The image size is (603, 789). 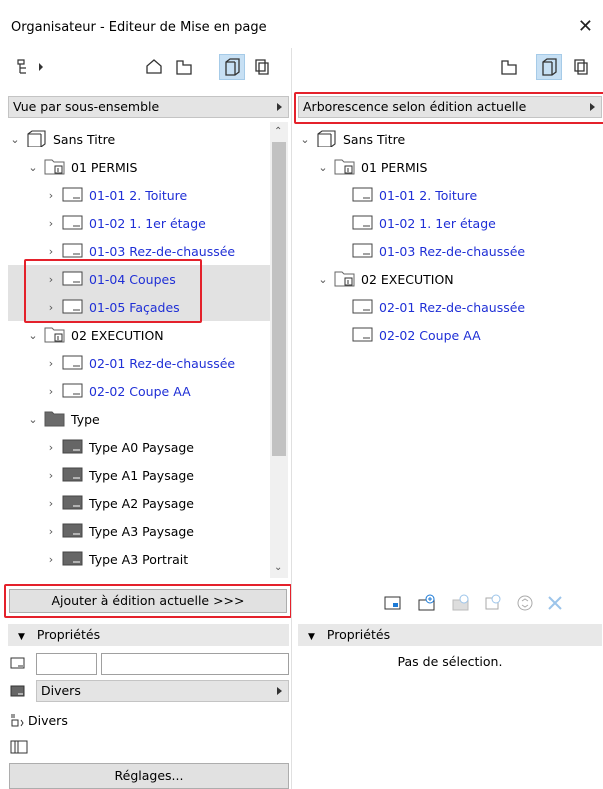 I want to click on book-icon, so click(x=327, y=139).